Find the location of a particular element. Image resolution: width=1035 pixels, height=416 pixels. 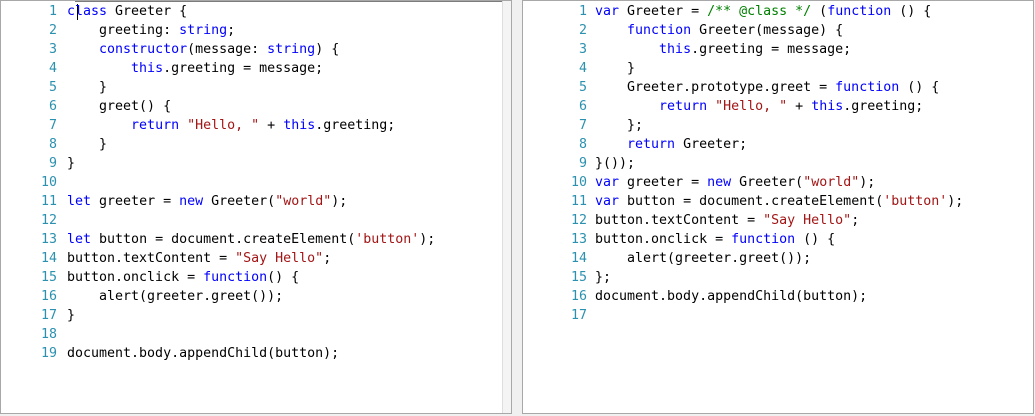

code-line: 6 return "Hello, " + this.greeting; is located at coordinates (778, 106).